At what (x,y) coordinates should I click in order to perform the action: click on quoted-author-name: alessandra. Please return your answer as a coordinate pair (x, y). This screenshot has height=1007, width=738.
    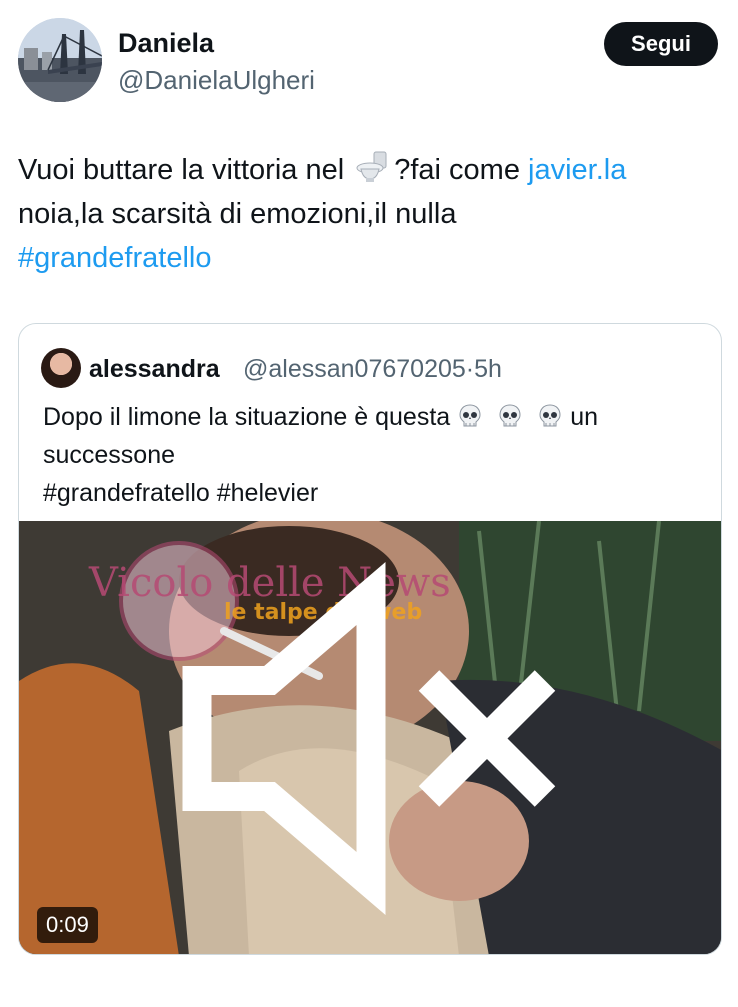
    Looking at the image, I should click on (154, 369).